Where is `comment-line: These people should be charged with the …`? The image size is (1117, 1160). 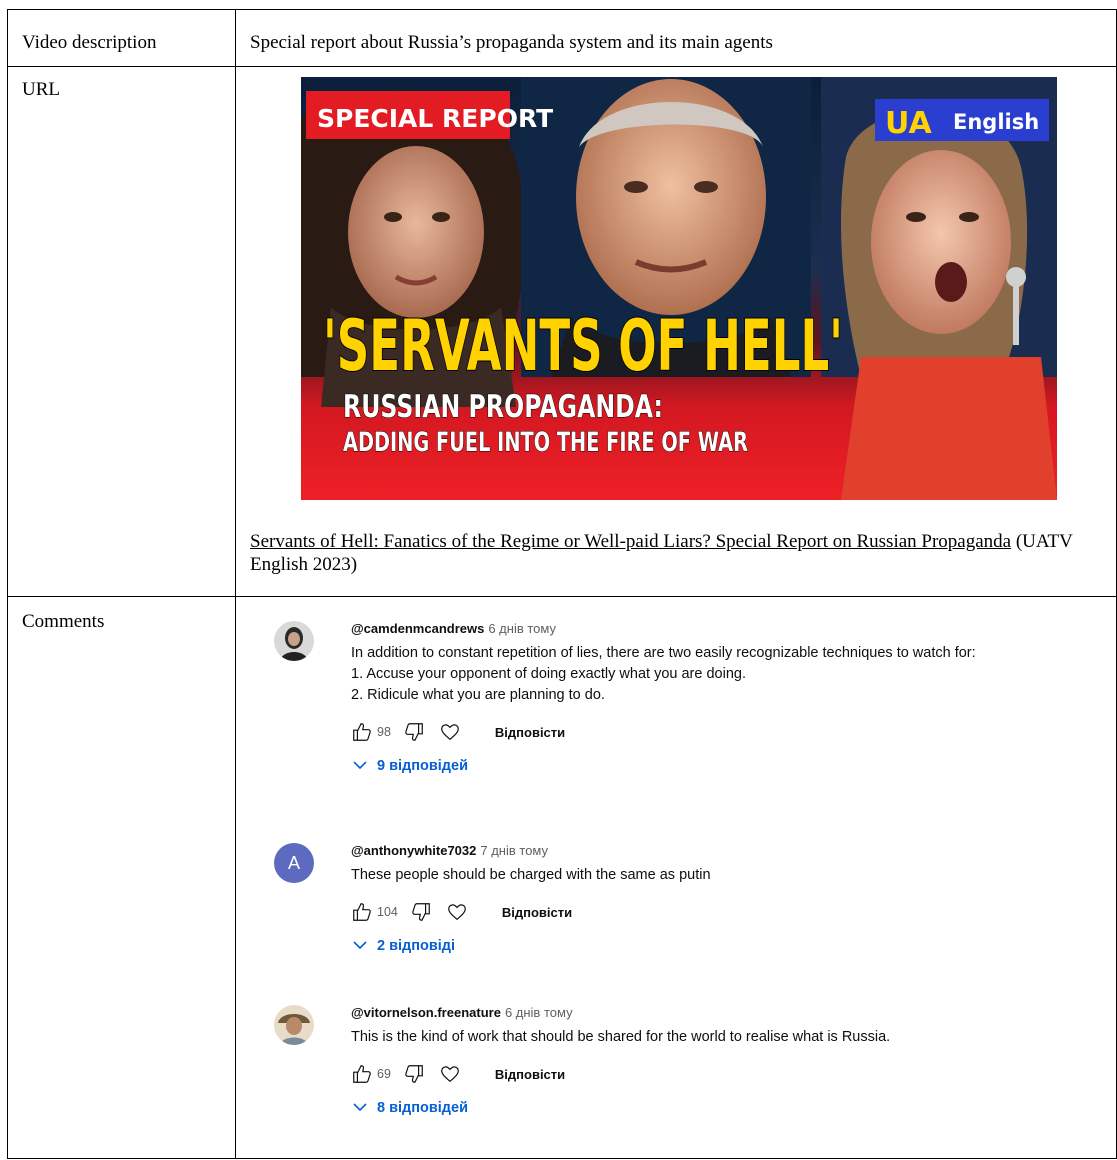 comment-line: These people should be charged with the … is located at coordinates (531, 875).